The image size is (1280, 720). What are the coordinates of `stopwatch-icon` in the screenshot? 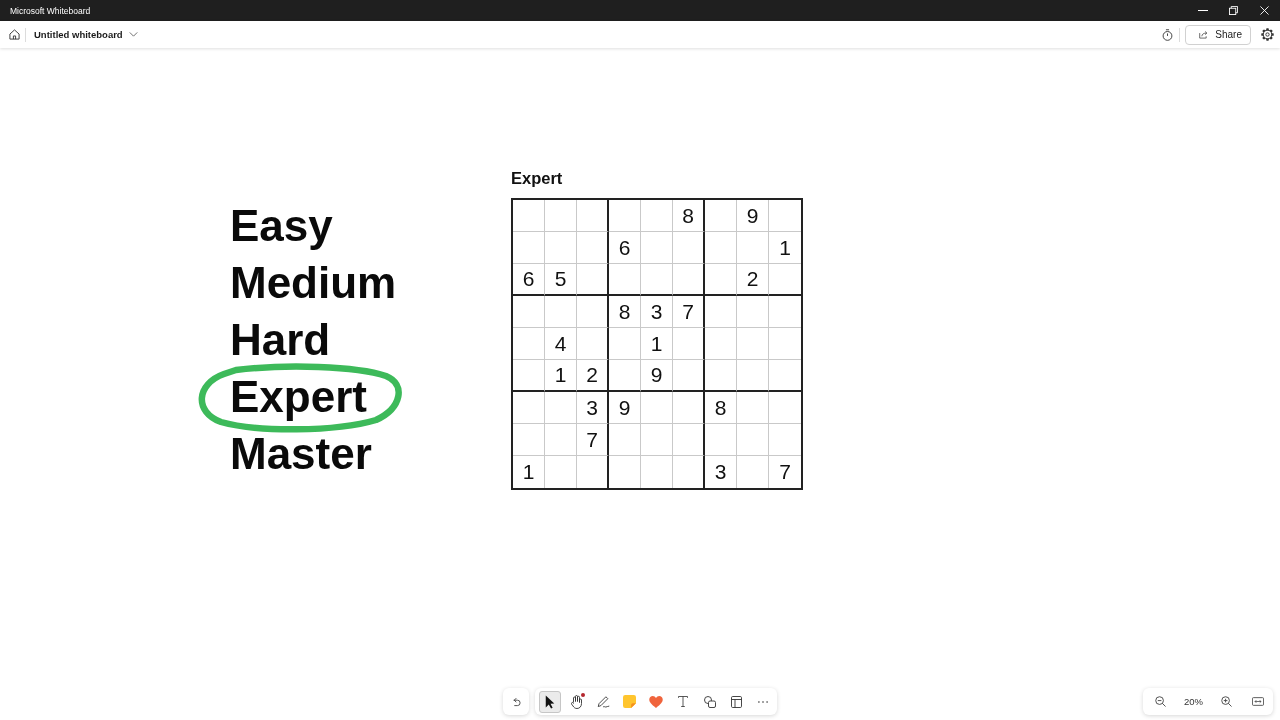 It's located at (1167, 34).